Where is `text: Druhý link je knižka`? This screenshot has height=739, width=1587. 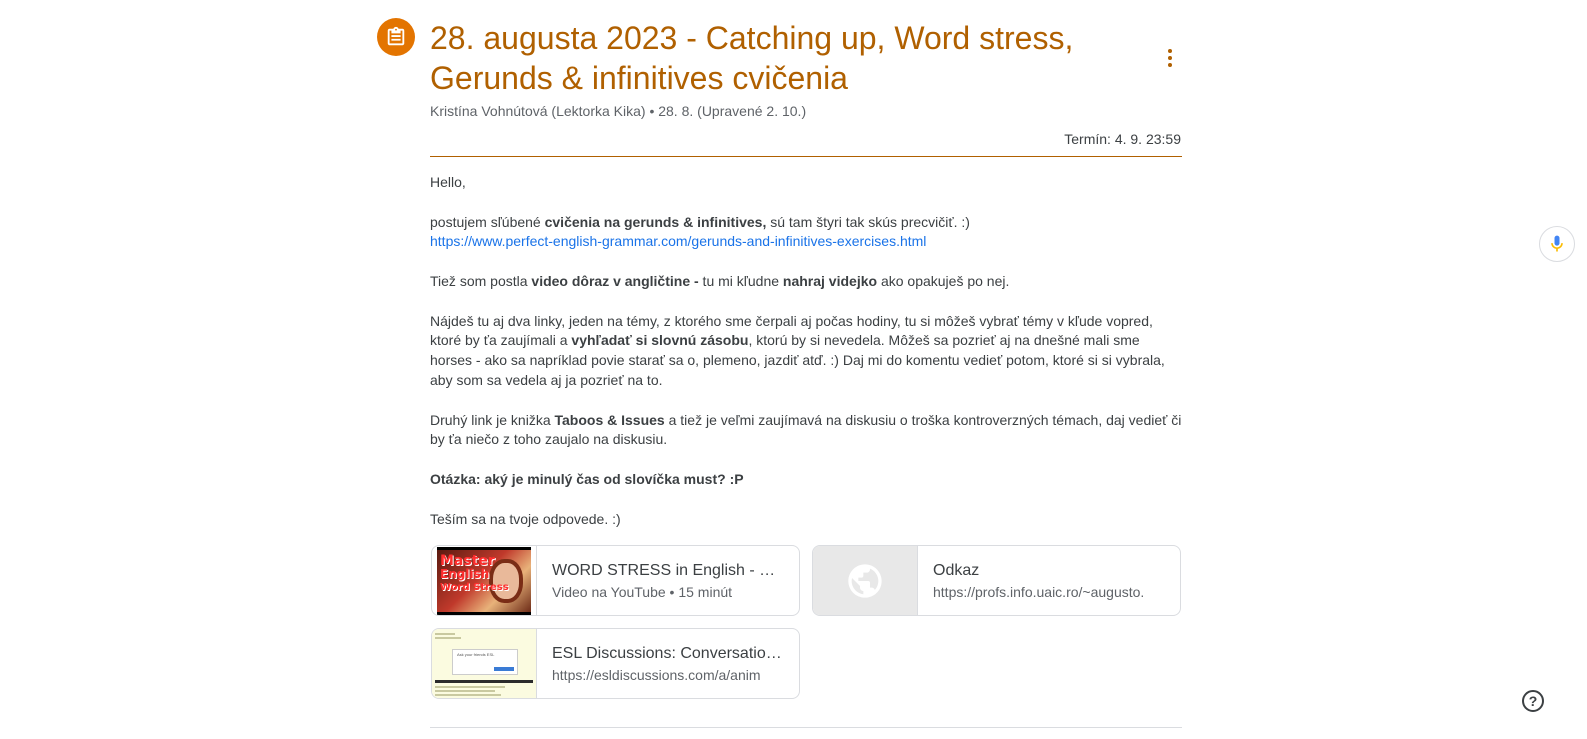 text: Druhý link je knižka is located at coordinates (492, 419).